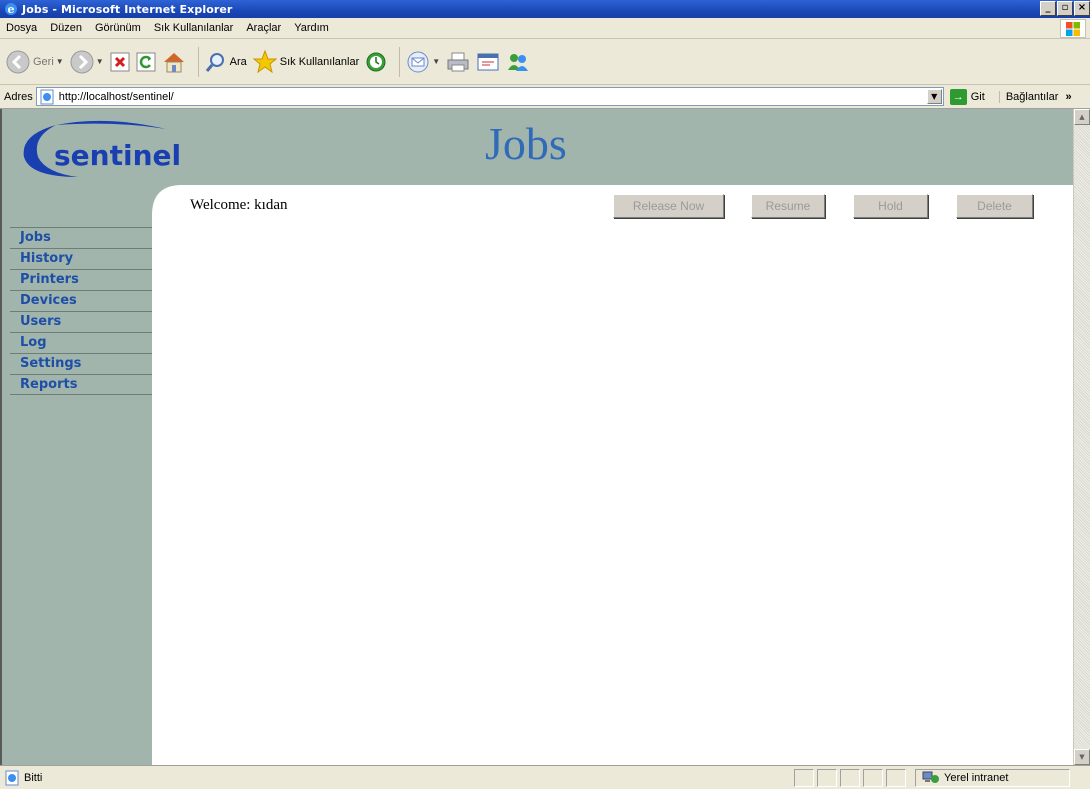 The image size is (1090, 789). Describe the element at coordinates (545, 62) in the screenshot. I see `toolbar: Geri ▼ ▼ Ara Sık Kullanılanlar ▼` at that location.